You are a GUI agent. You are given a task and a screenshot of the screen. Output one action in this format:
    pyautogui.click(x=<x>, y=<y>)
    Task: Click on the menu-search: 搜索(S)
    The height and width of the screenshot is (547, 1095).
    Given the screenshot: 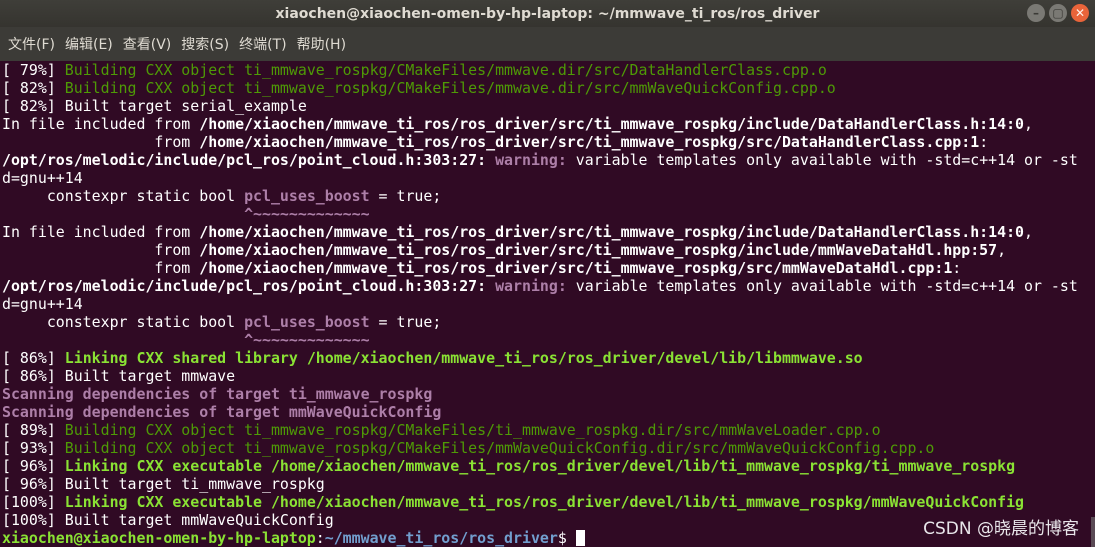 What is the action you would take?
    pyautogui.click(x=205, y=44)
    